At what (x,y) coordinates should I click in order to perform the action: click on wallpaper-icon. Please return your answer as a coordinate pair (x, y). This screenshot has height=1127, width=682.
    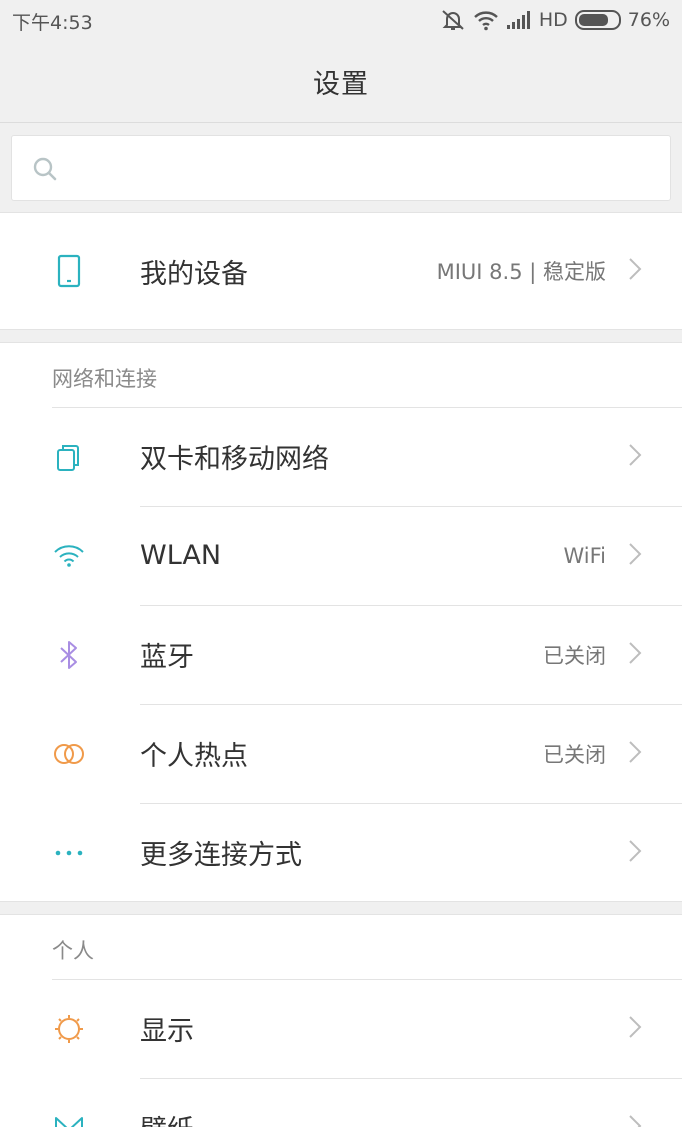
    Looking at the image, I should click on (69, 1119).